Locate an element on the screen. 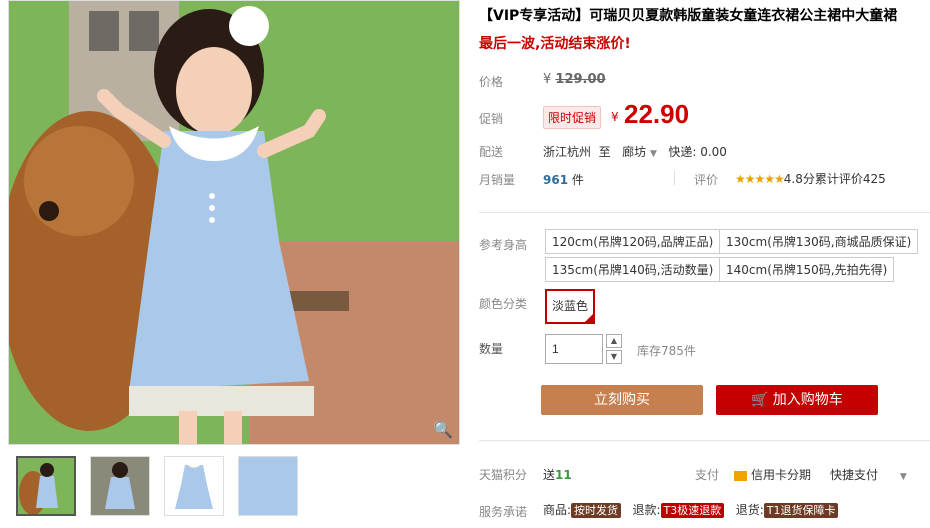 This screenshot has width=930, height=528. original-price-value: 129.00 is located at coordinates (580, 79).